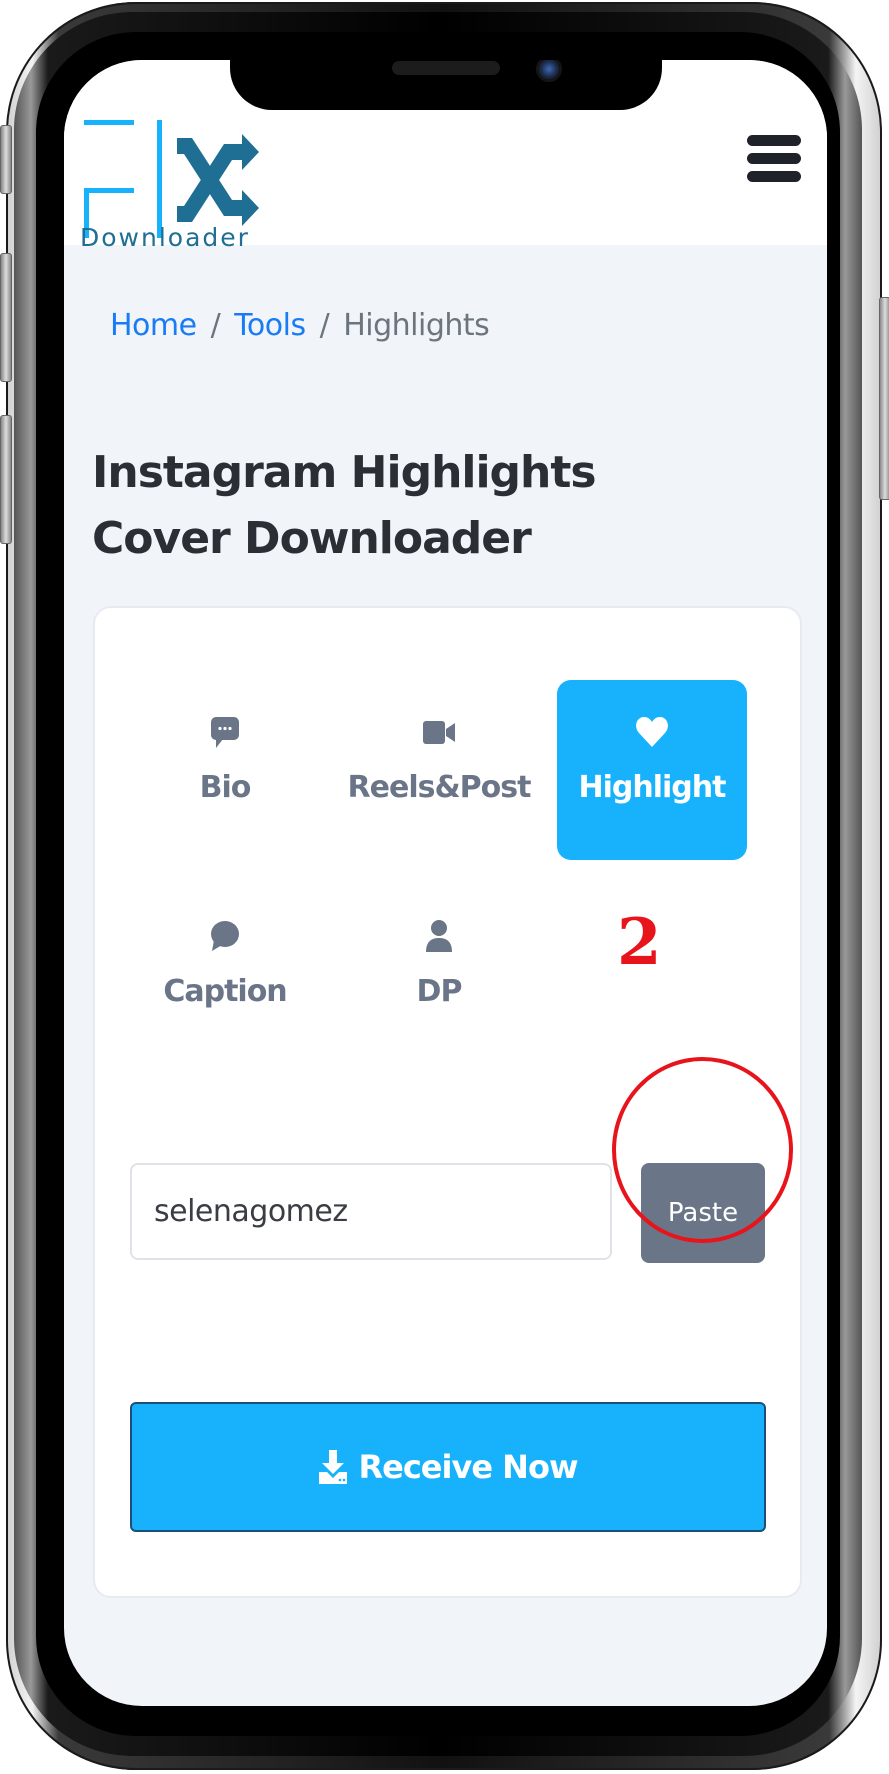 The height and width of the screenshot is (1774, 889). Describe the element at coordinates (6, 159) in the screenshot. I see `phone-side-button-mute` at that location.